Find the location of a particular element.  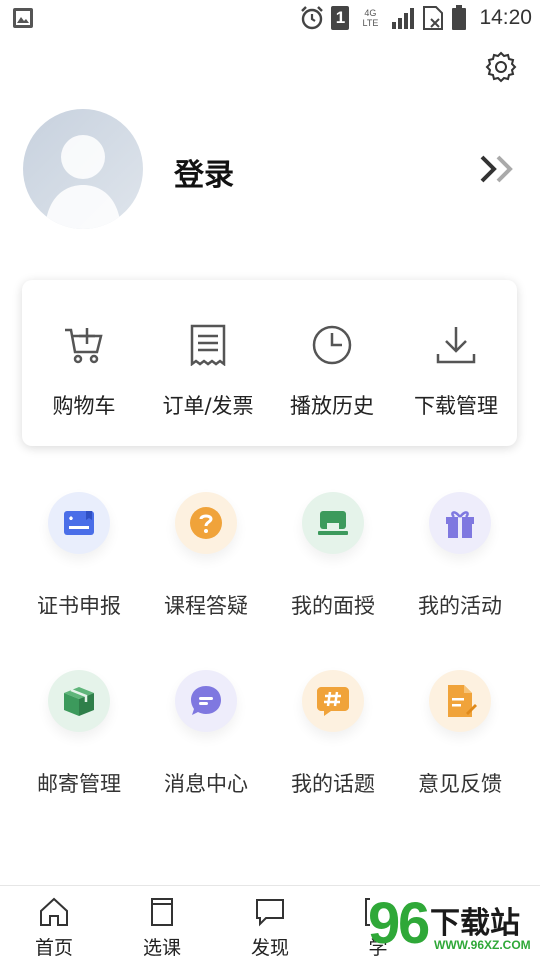

certificate-icon is located at coordinates (79, 523).